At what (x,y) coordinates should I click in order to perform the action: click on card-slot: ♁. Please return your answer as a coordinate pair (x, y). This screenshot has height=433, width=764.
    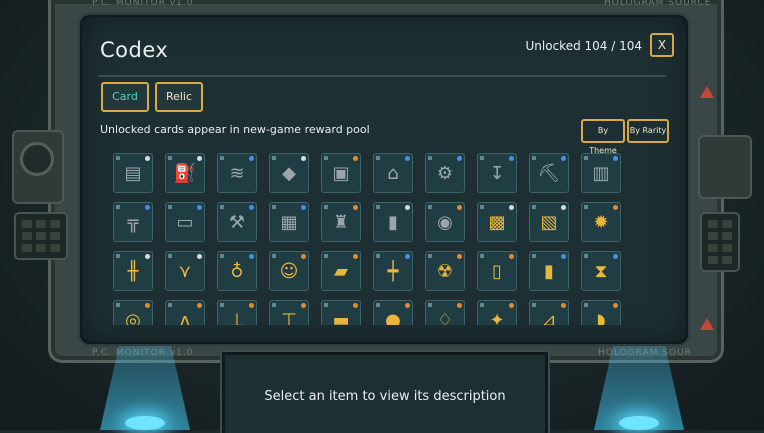
    Looking at the image, I should click on (237, 271).